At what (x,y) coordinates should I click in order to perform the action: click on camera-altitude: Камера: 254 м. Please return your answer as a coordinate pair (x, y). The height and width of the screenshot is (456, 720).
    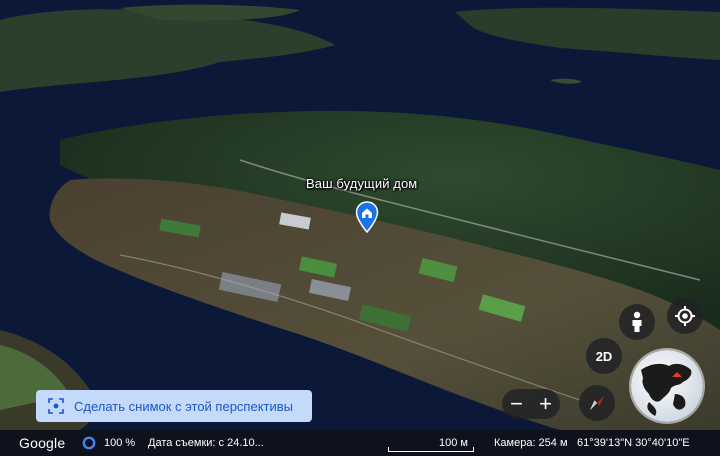
    Looking at the image, I should click on (531, 443).